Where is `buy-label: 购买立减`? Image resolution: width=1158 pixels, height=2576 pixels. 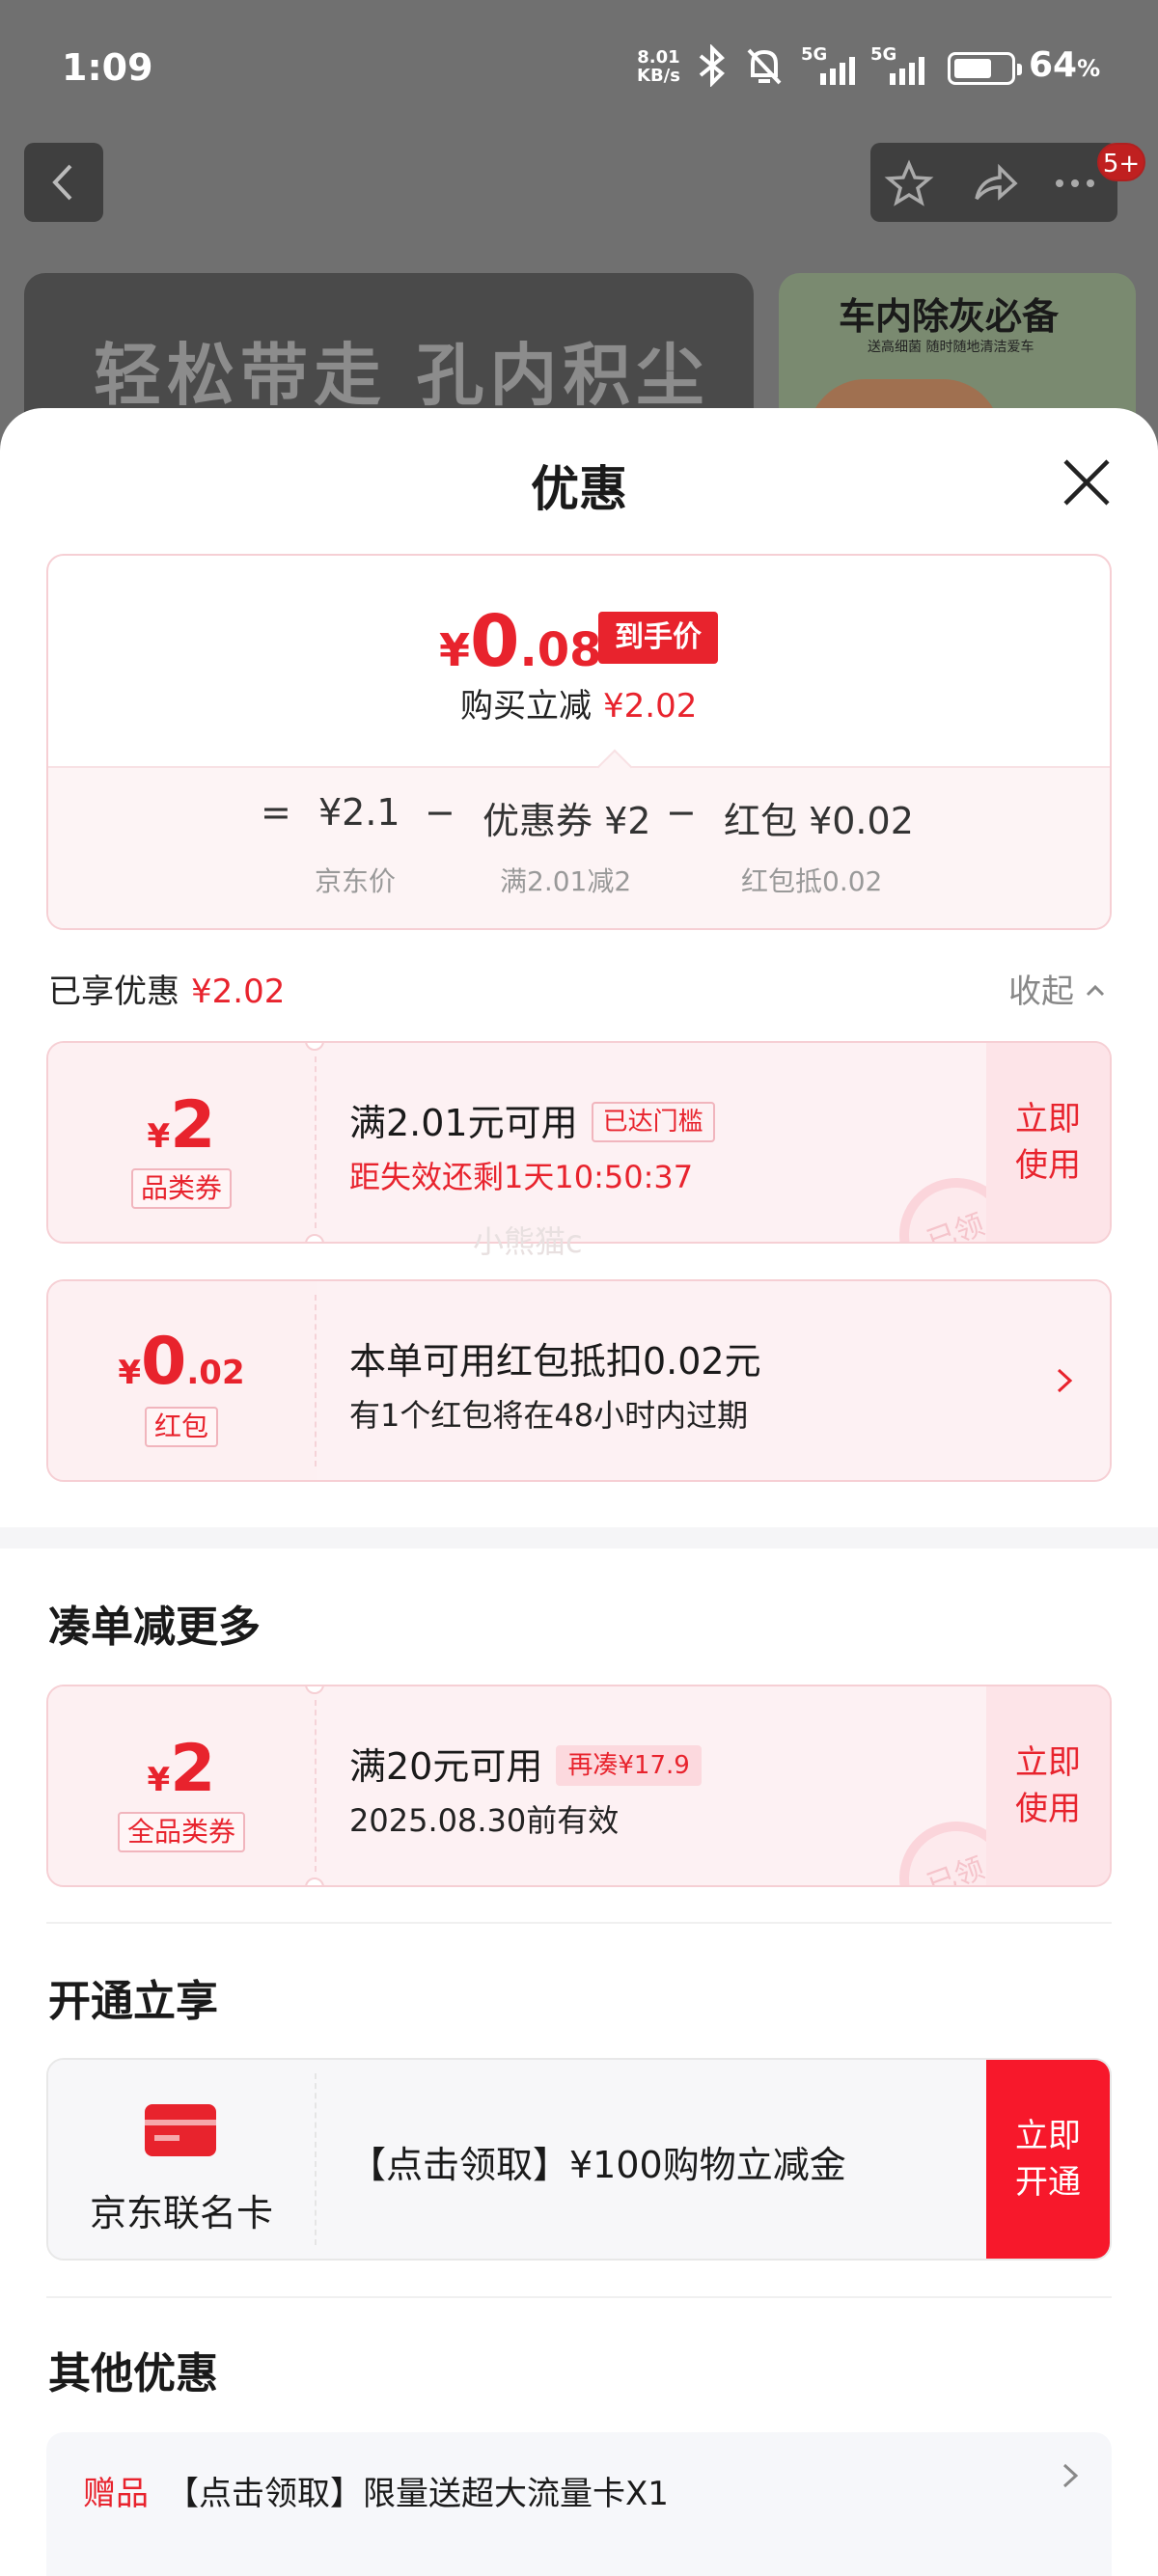 buy-label: 购买立减 is located at coordinates (526, 707).